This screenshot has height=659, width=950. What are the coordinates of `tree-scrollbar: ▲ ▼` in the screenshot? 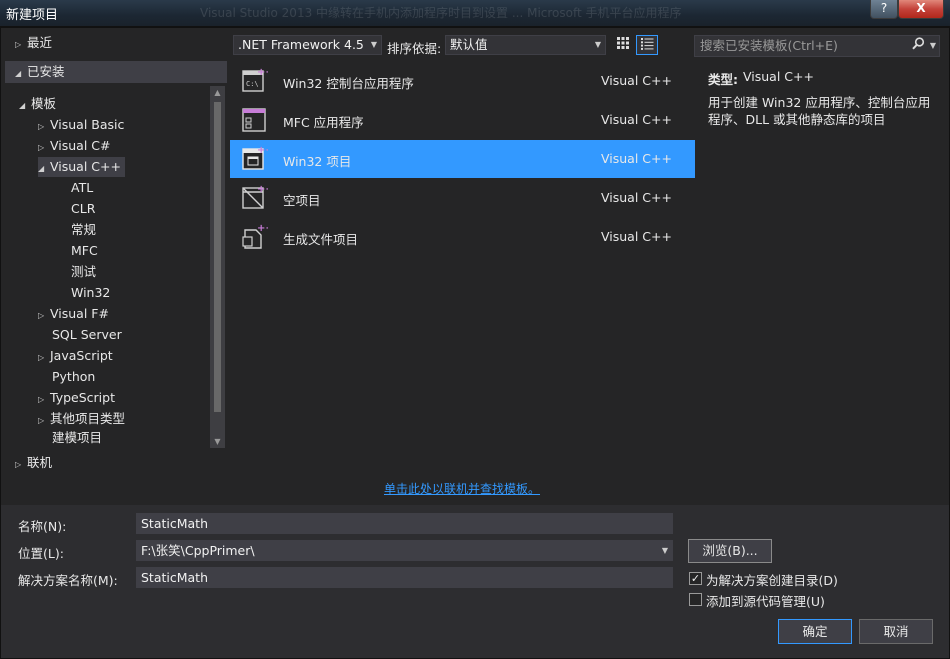 It's located at (217, 267).